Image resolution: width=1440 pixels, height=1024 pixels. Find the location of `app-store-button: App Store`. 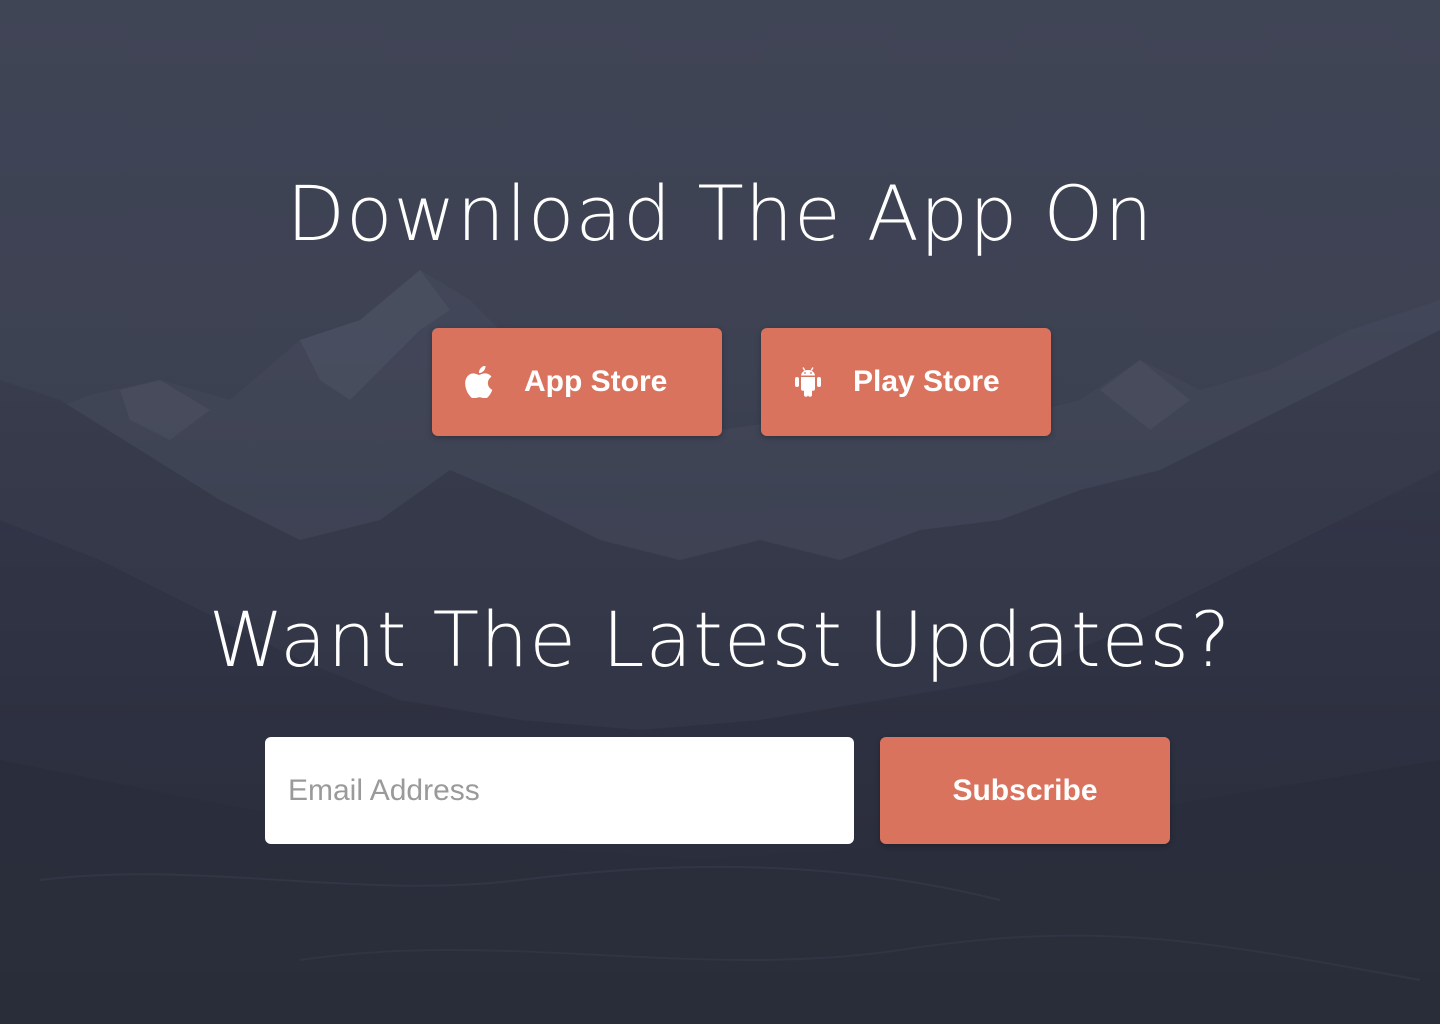

app-store-button: App Store is located at coordinates (577, 382).